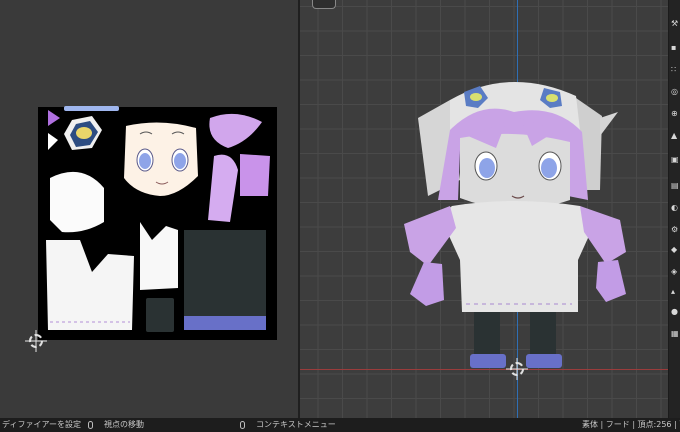 The image size is (680, 432). I want to click on status-left-action: ディファイアーを設定, so click(41, 424).